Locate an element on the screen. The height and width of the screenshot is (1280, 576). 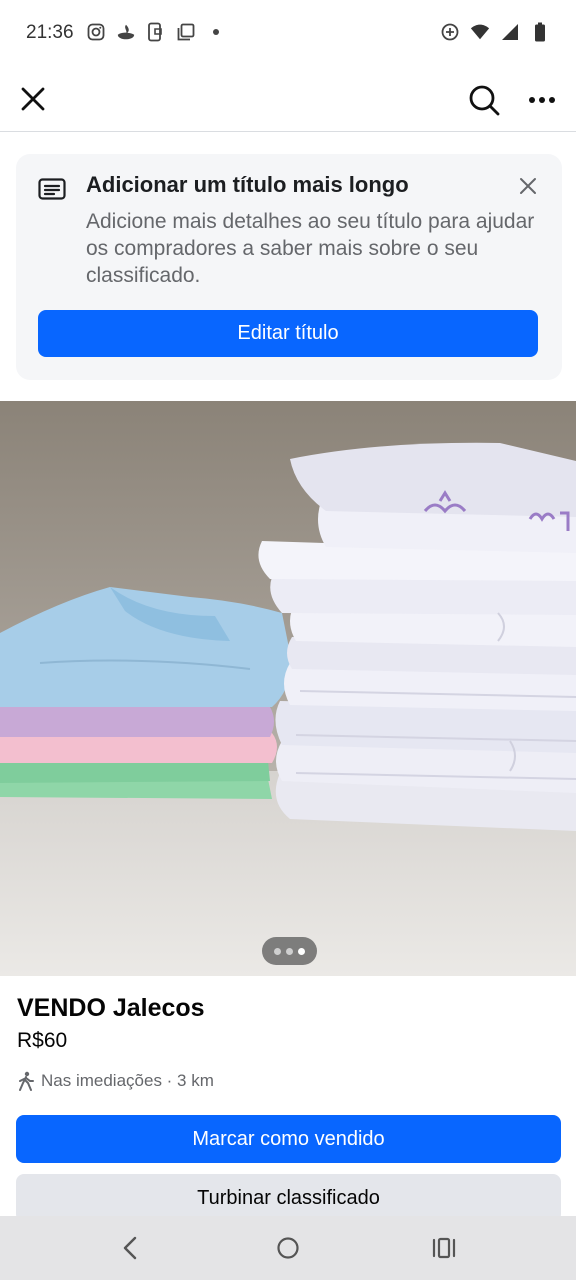
more-icon is located at coordinates (542, 100).